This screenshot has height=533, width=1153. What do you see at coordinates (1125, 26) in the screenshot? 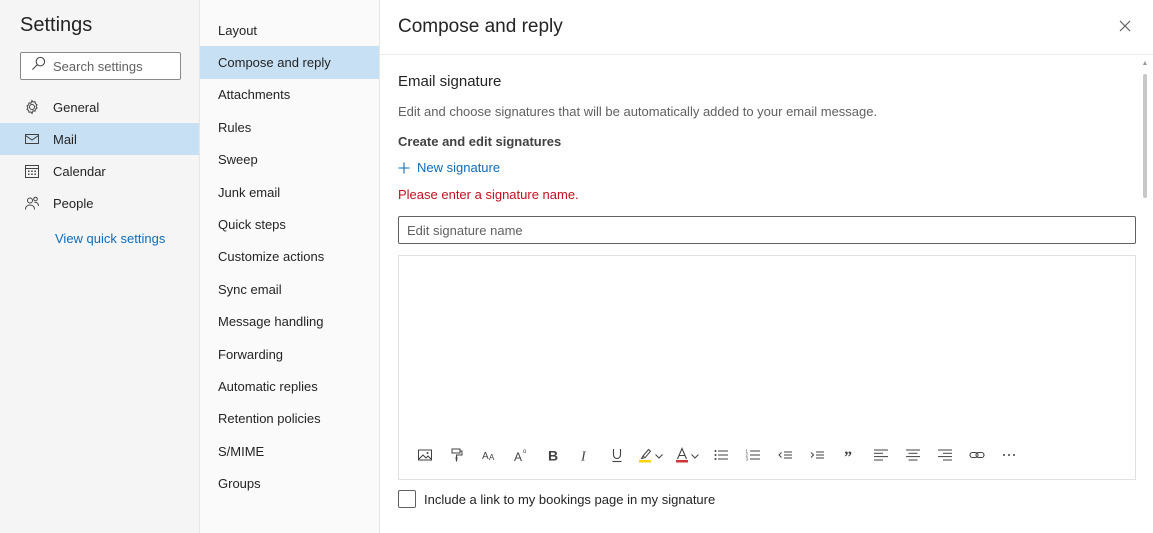
I see `close-button` at bounding box center [1125, 26].